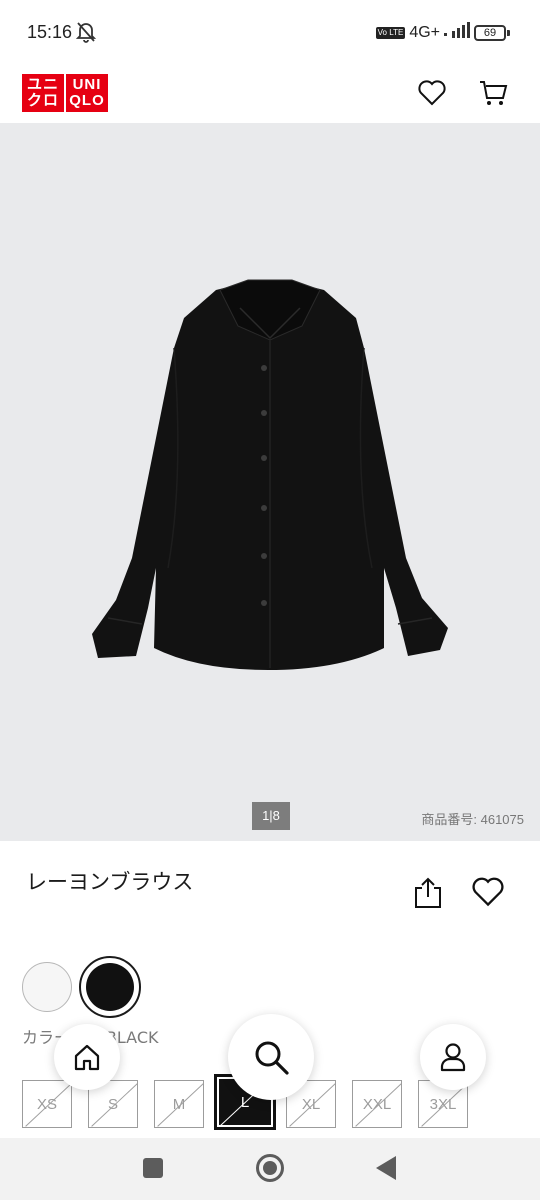  What do you see at coordinates (86, 34) in the screenshot?
I see `bell-muted-icon` at bounding box center [86, 34].